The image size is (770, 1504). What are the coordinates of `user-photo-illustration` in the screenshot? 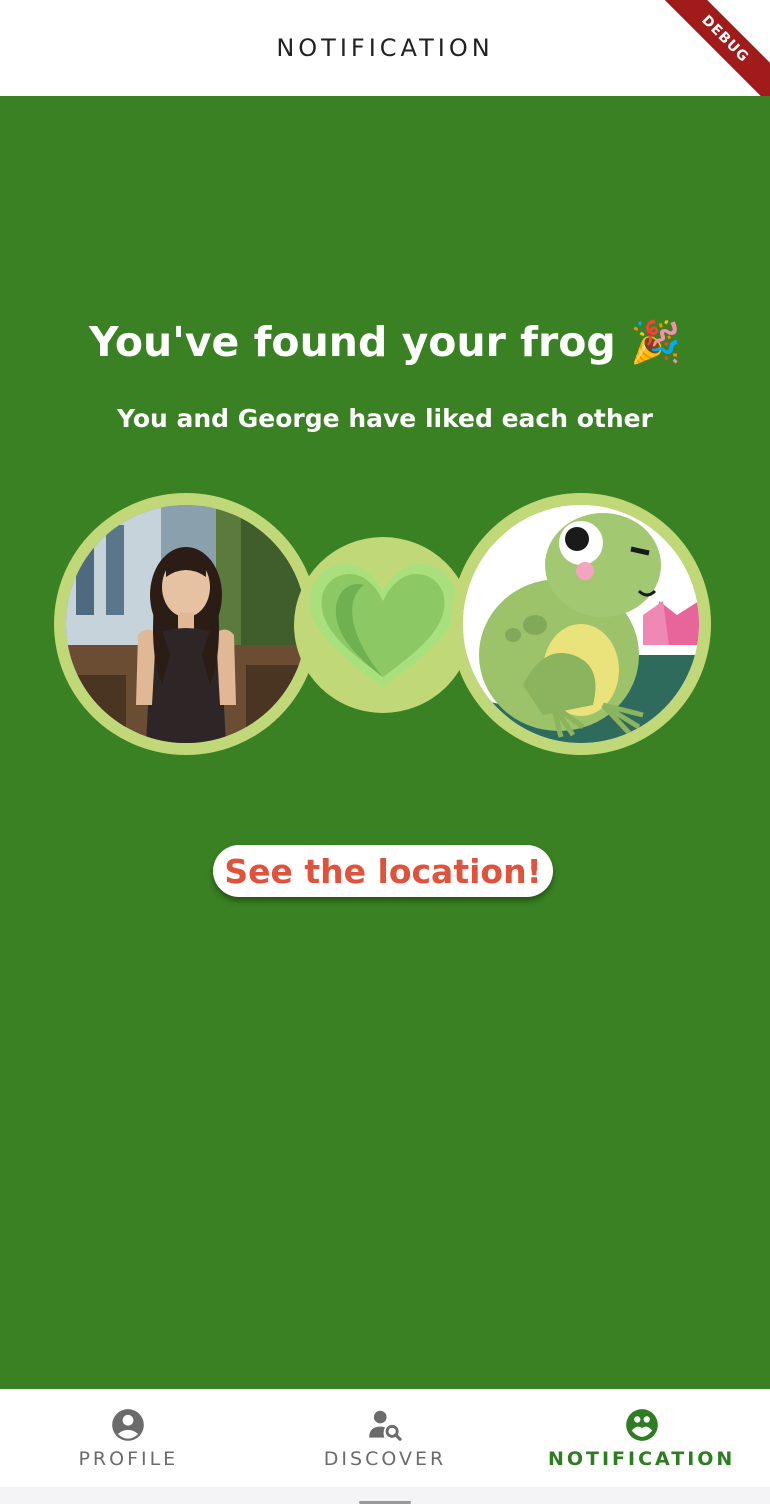 It's located at (186, 624).